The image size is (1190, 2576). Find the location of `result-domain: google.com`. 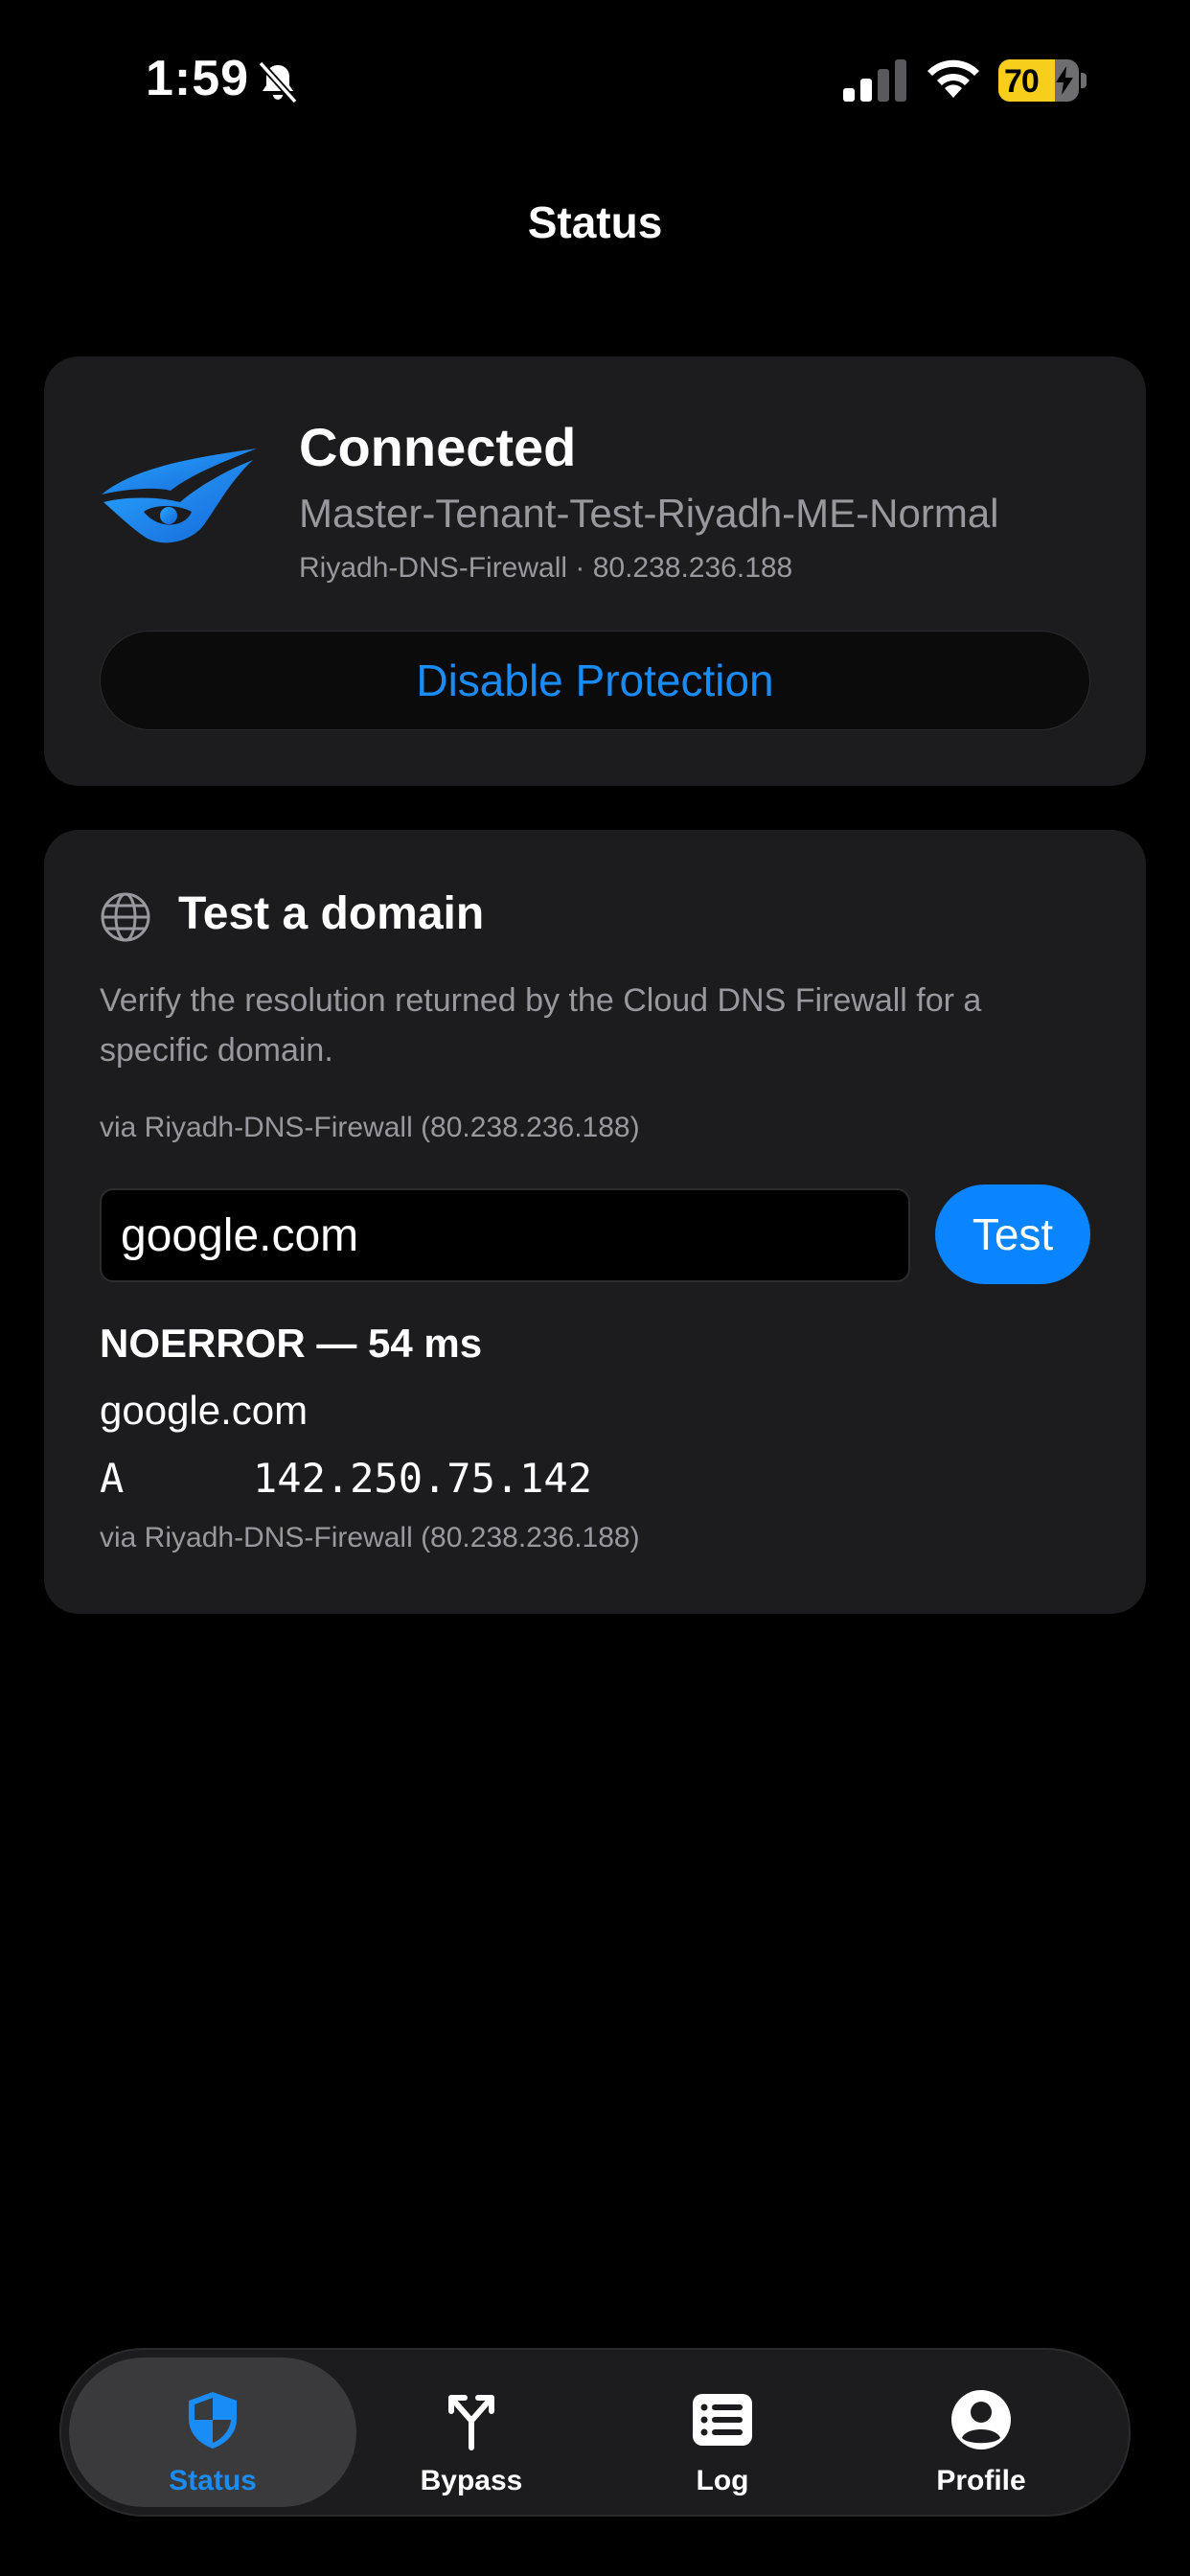

result-domain: google.com is located at coordinates (205, 1410).